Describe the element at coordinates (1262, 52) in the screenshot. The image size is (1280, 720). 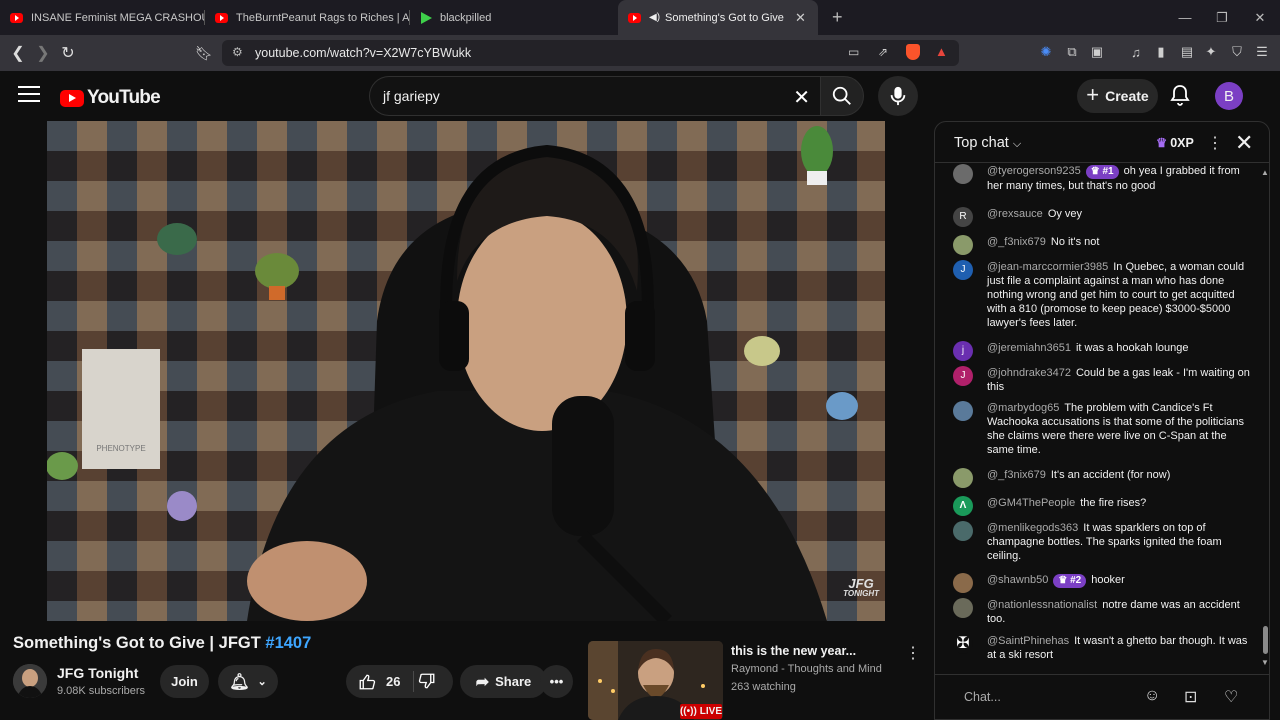
I see `menu-icon: ☰` at that location.